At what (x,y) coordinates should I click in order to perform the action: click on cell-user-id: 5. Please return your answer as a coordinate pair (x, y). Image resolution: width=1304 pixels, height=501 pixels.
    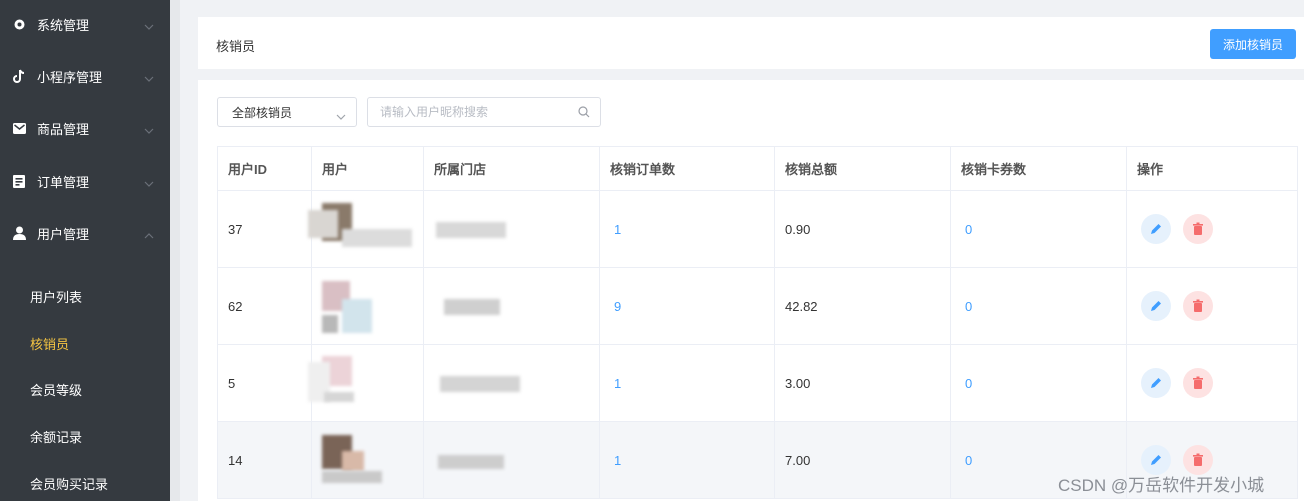
    Looking at the image, I should click on (264, 383).